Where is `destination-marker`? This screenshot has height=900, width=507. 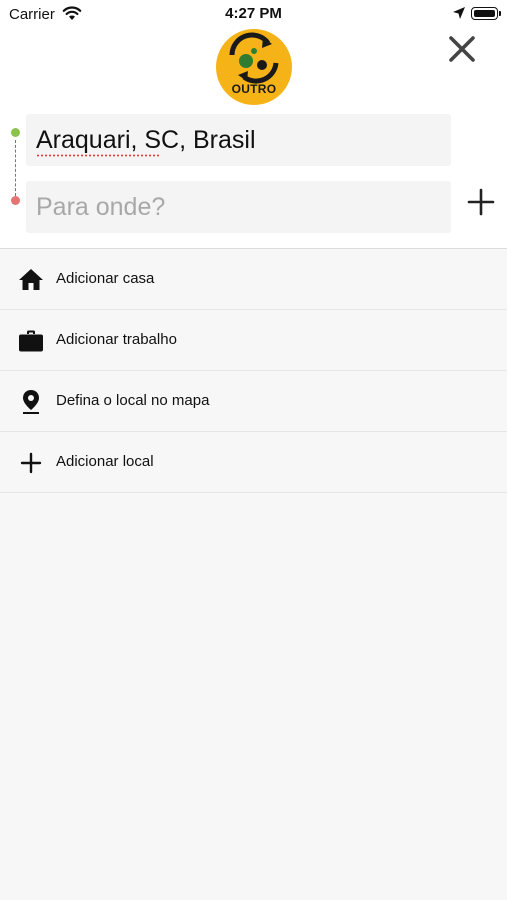 destination-marker is located at coordinates (15, 200).